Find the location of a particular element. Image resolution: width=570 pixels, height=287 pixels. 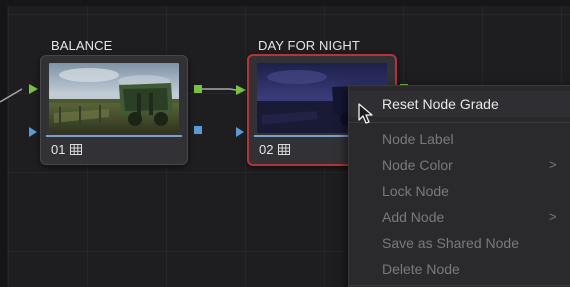

node-number-row-2: 02 is located at coordinates (275, 149).